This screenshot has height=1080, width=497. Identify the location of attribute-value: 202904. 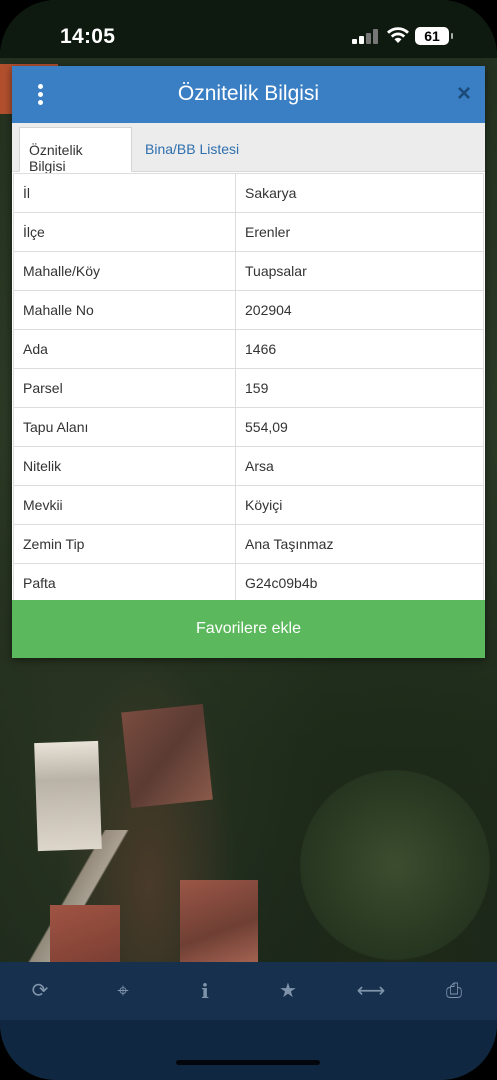
(359, 310).